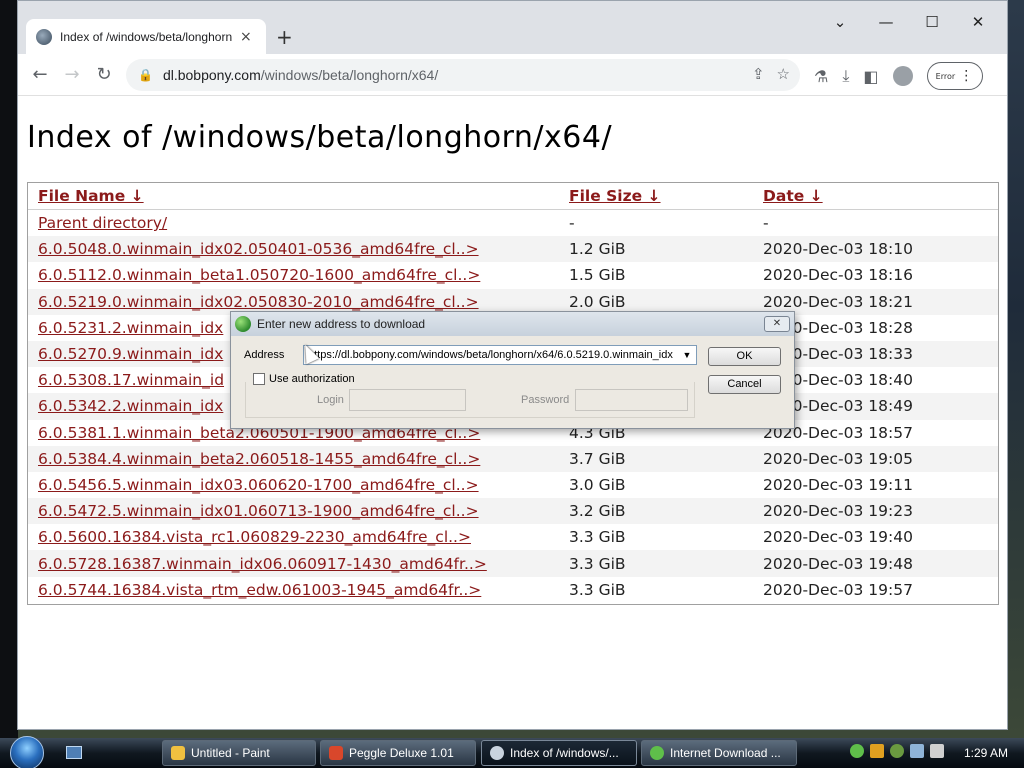 The image size is (1024, 768). Describe the element at coordinates (401, 753) in the screenshot. I see `taskbar-item-label: Peggle Deluxe 1.01` at that location.